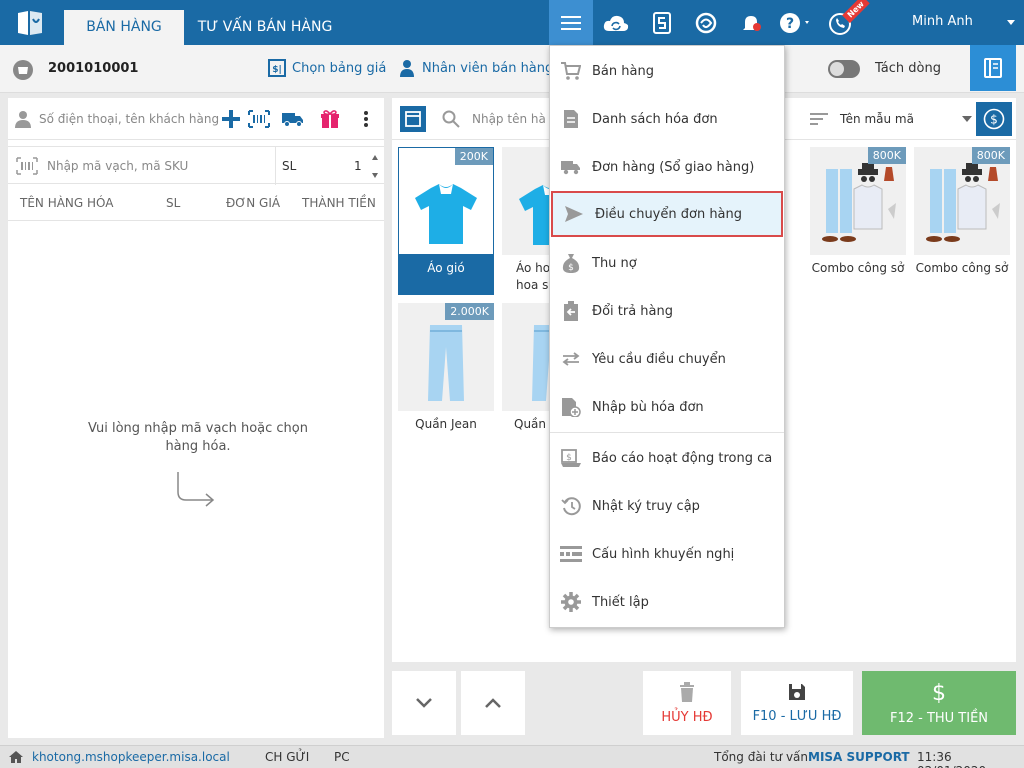 Image resolution: width=1024 pixels, height=768 pixels. I want to click on product-card: 200K Áo gió, so click(446, 221).